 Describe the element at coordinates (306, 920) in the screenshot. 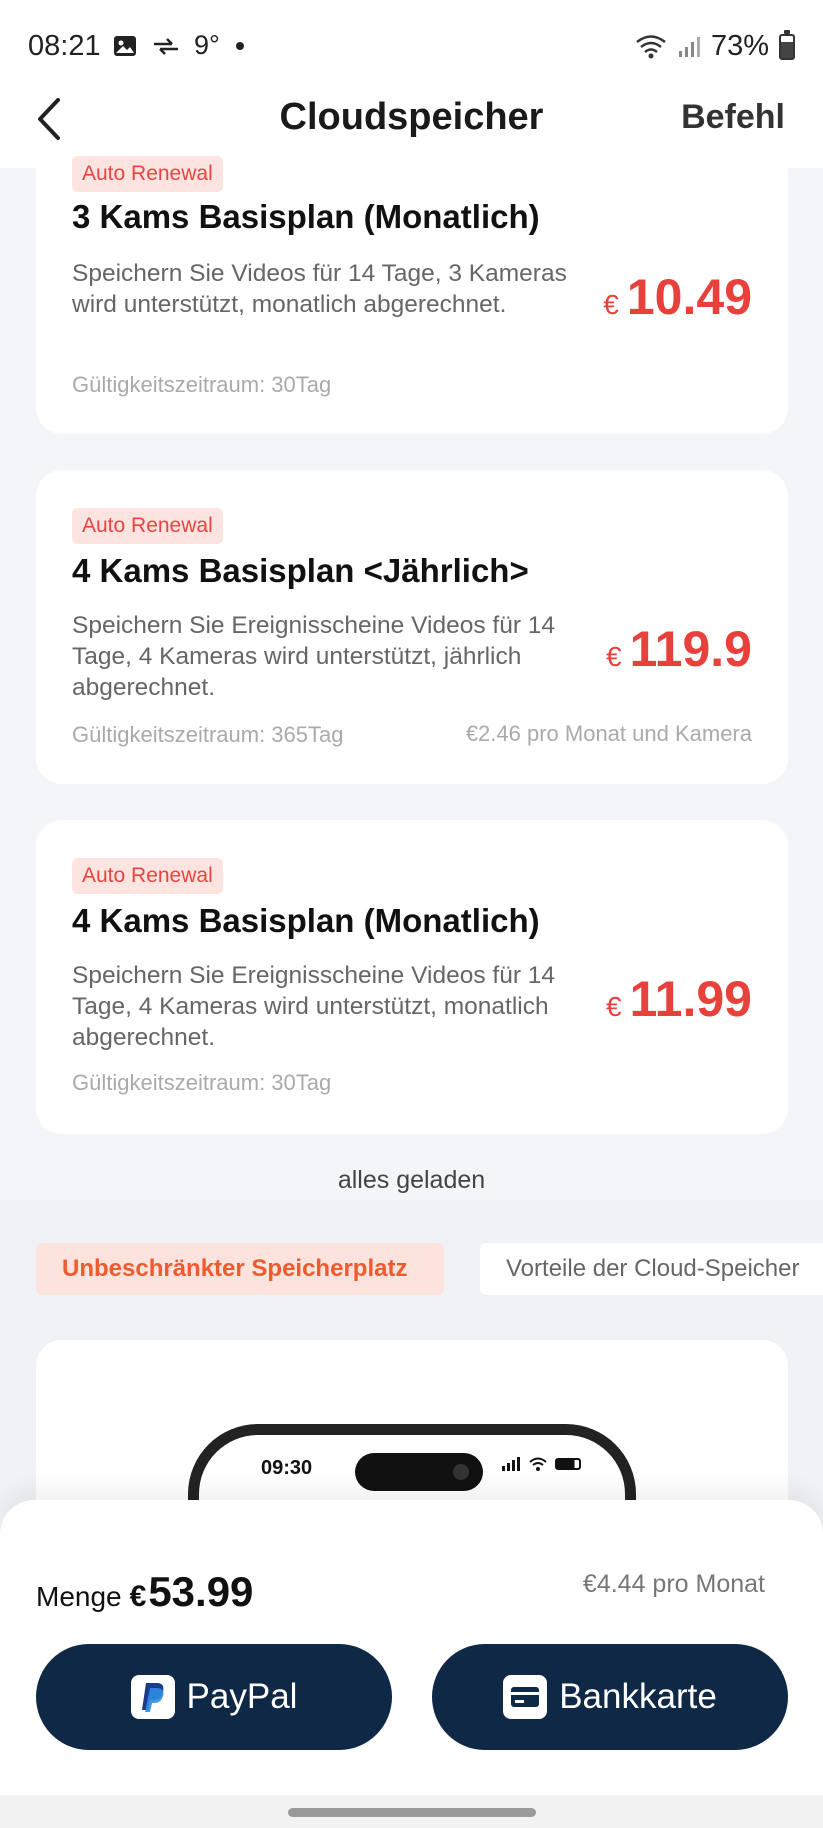

I see `plan-name: 4 Kams Basisplan (Monatlich)` at that location.